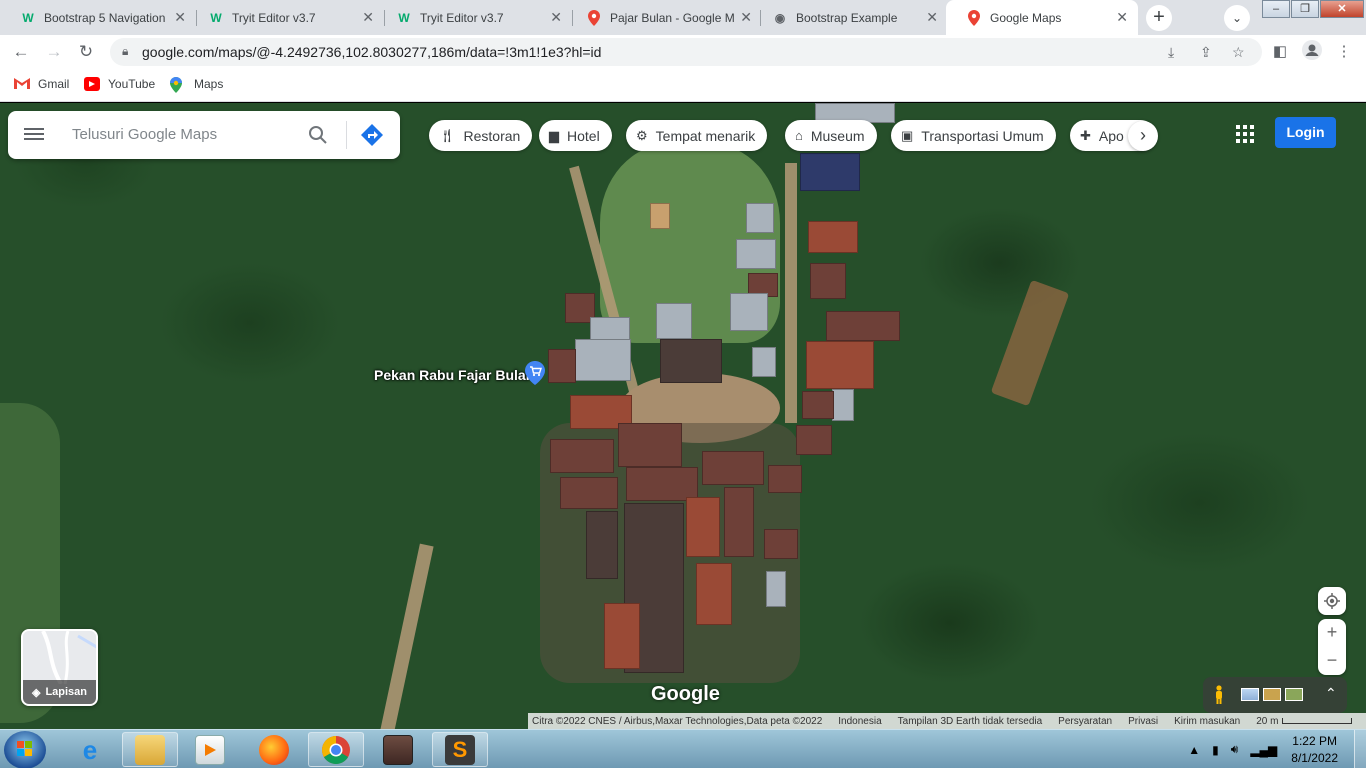 The height and width of the screenshot is (768, 1366). What do you see at coordinates (664, 17) in the screenshot?
I see `tab-pajar-bulan: Pajar Bulan - Google M ✕` at bounding box center [664, 17].